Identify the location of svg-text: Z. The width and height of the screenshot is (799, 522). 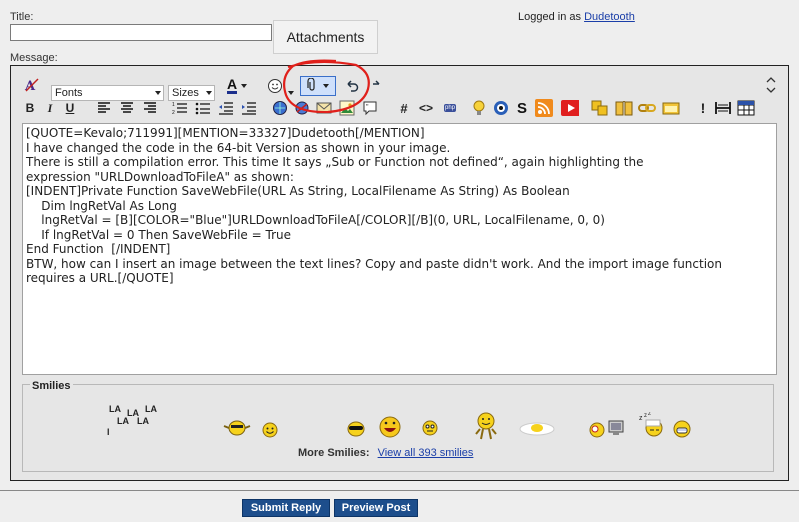
(649, 414).